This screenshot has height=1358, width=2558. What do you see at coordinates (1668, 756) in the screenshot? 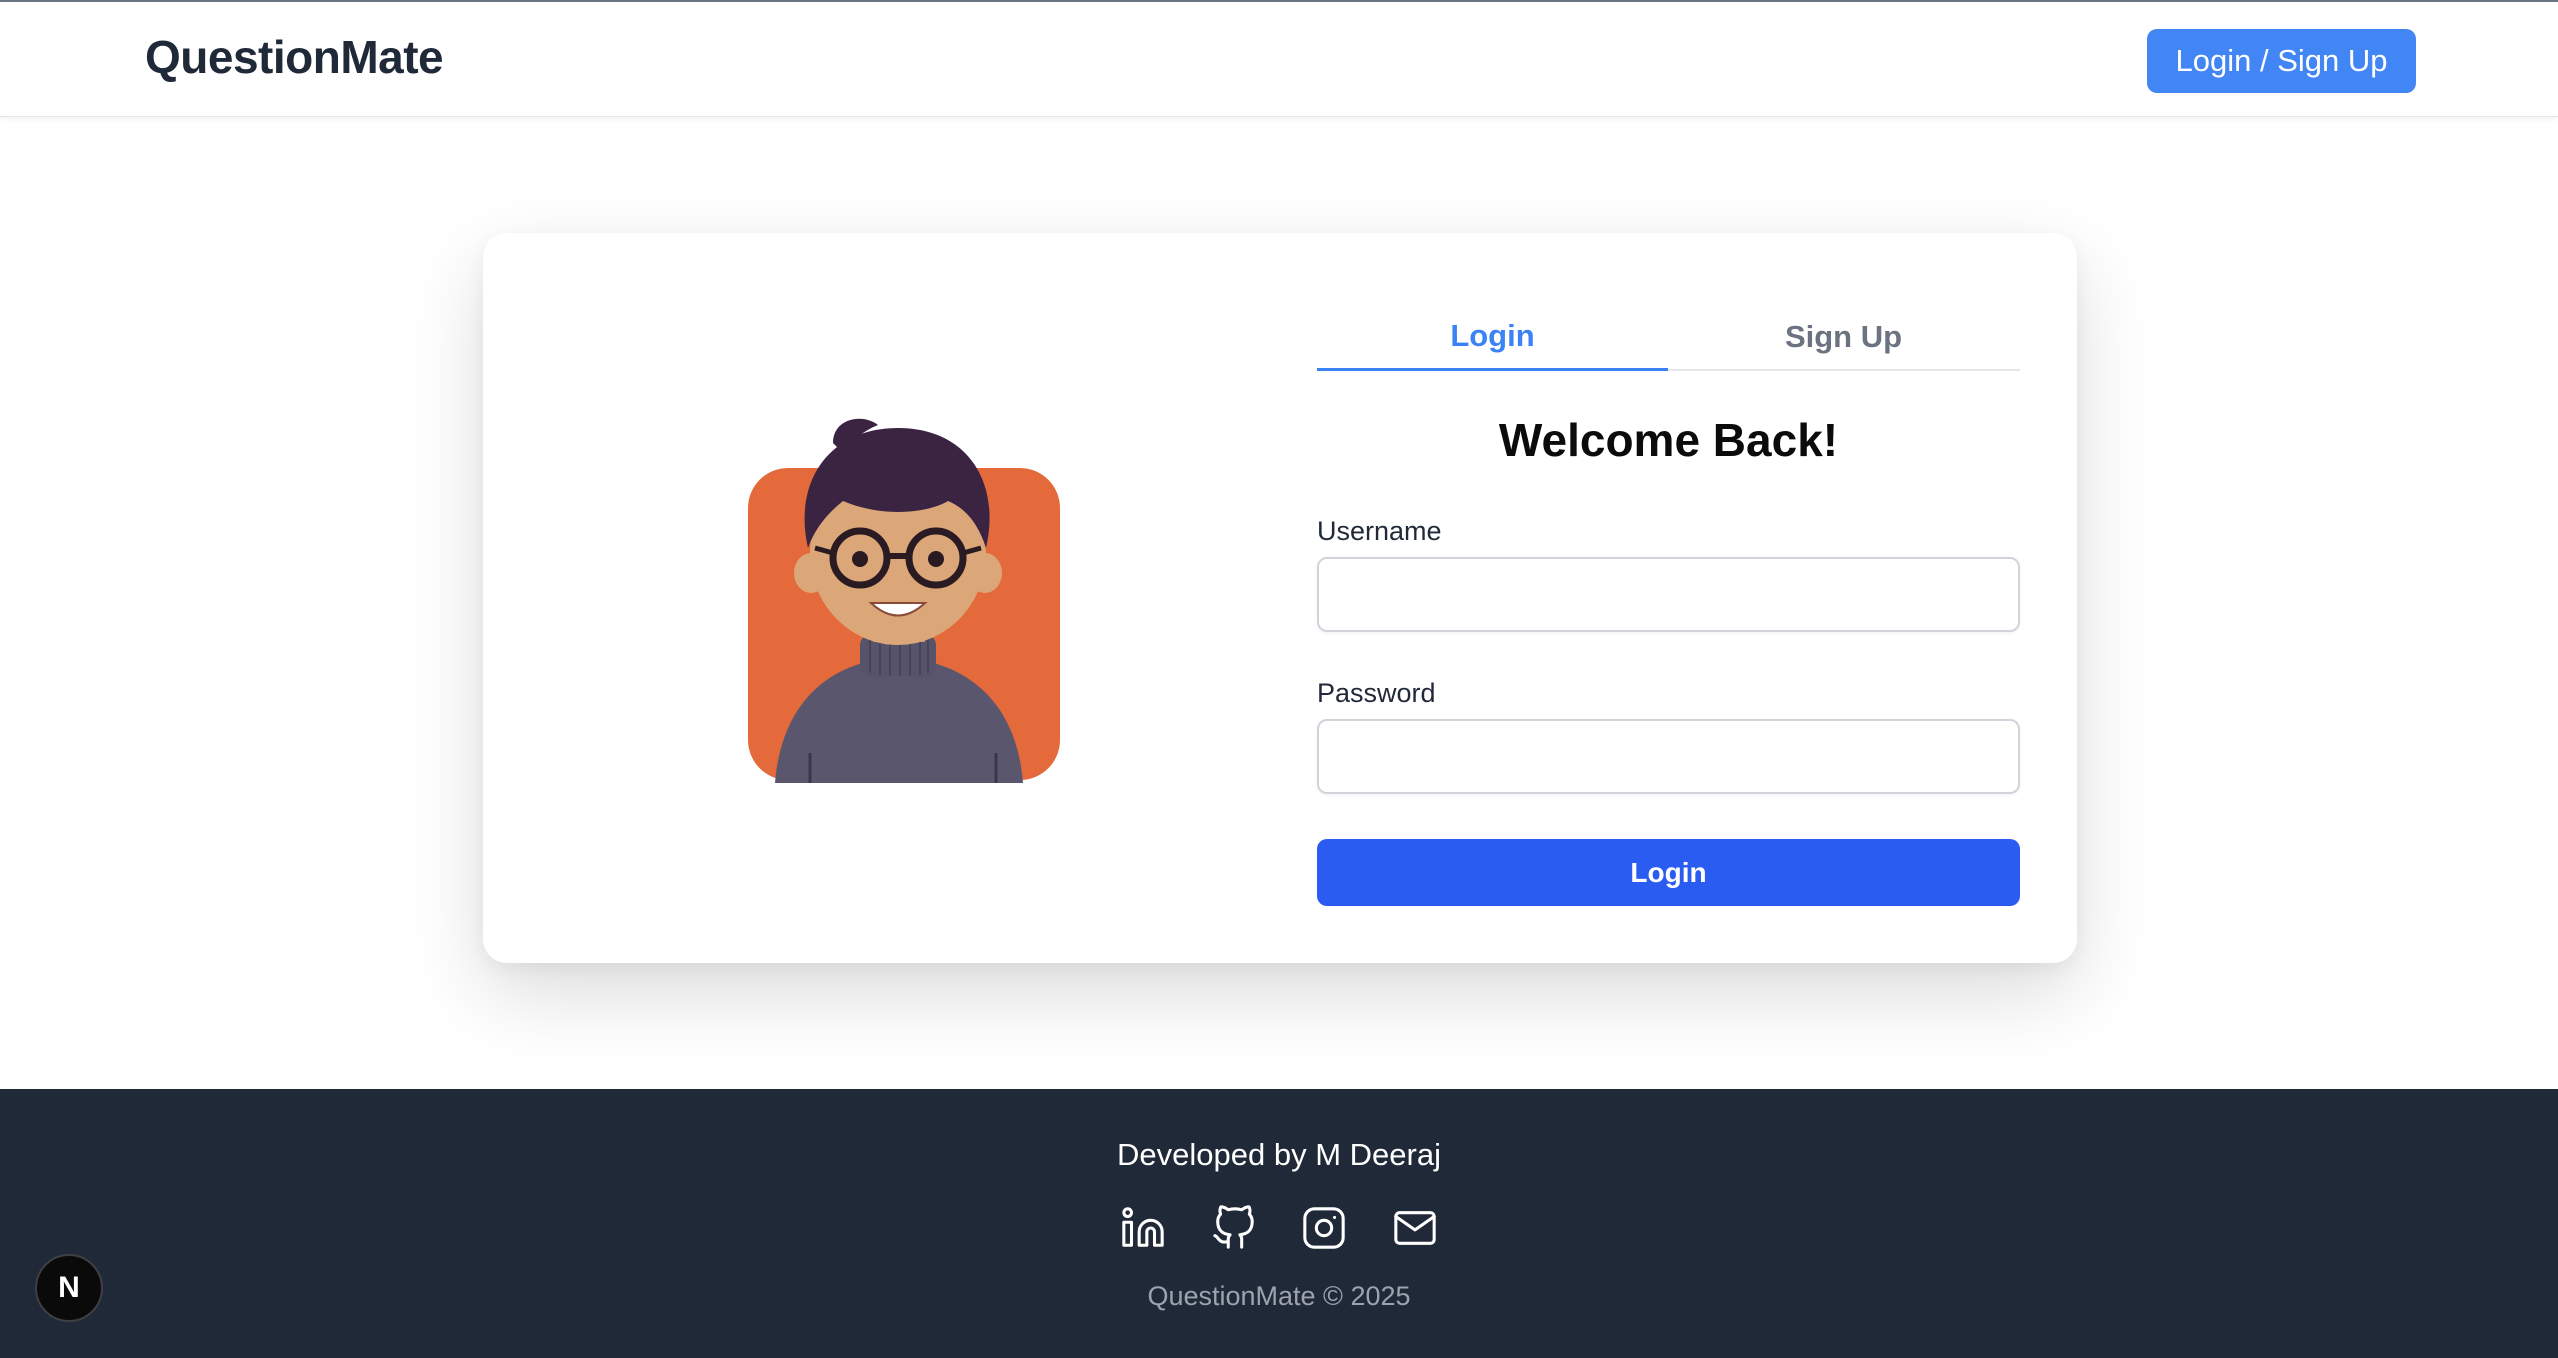
I see `password-input` at bounding box center [1668, 756].